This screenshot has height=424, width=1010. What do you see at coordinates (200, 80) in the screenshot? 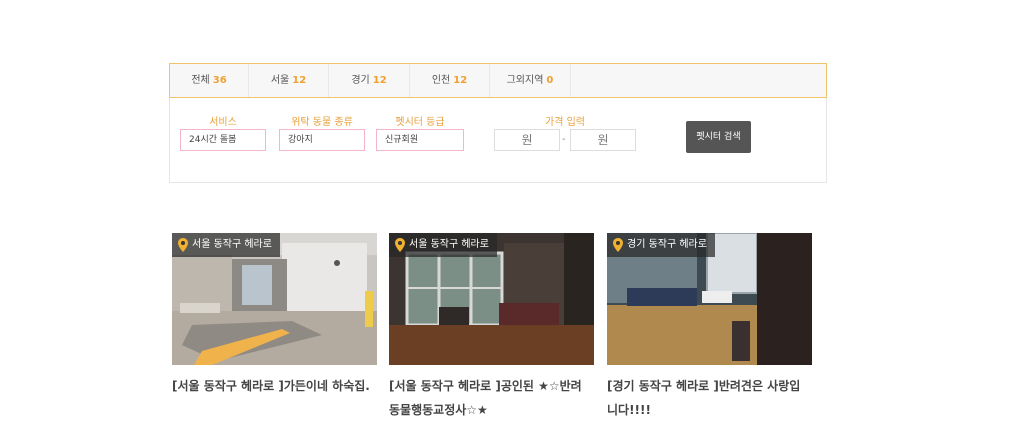
I see `tab-label: 전체` at bounding box center [200, 80].